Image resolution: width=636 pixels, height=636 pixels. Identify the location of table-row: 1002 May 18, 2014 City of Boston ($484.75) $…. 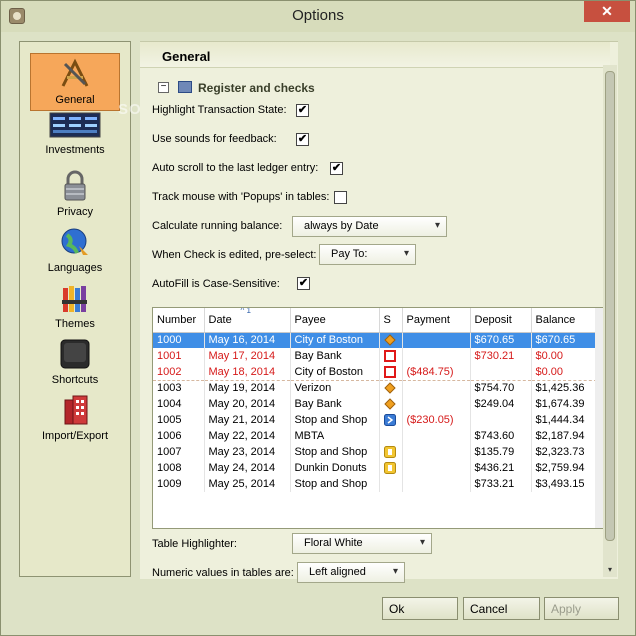
(375, 372).